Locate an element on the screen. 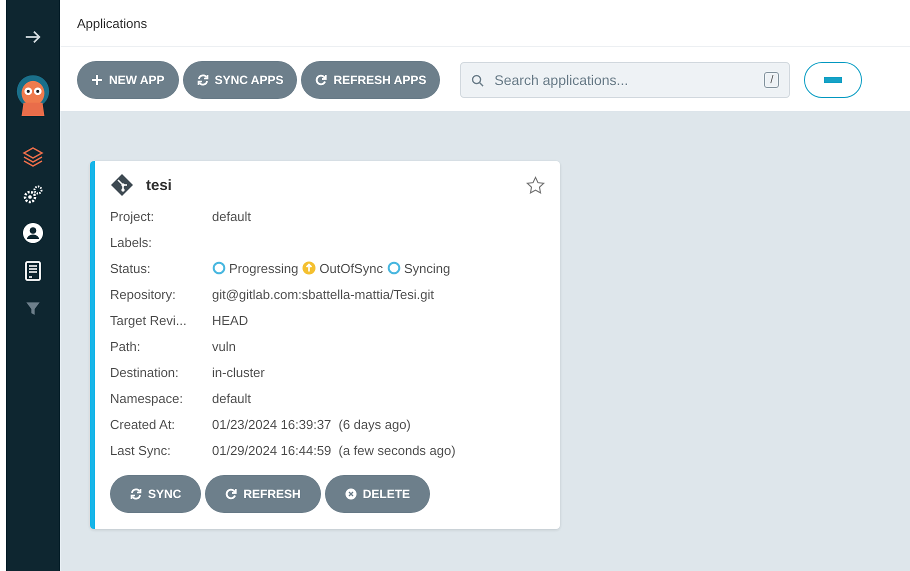 The image size is (910, 571). field-label: Destination: is located at coordinates (145, 372).